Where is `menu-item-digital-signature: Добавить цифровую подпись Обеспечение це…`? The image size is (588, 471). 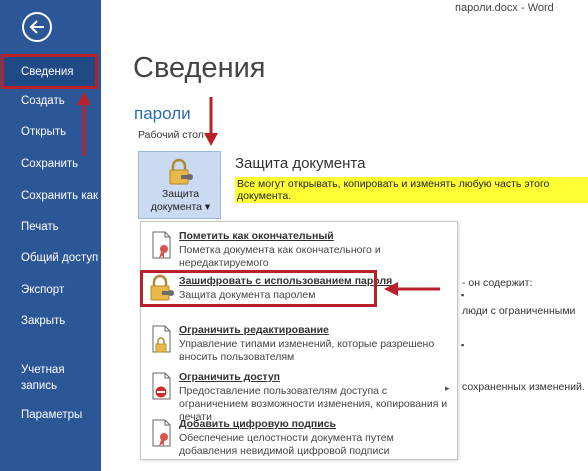 menu-item-digital-signature: Добавить цифровую подпись Обеспечение це… is located at coordinates (299, 438).